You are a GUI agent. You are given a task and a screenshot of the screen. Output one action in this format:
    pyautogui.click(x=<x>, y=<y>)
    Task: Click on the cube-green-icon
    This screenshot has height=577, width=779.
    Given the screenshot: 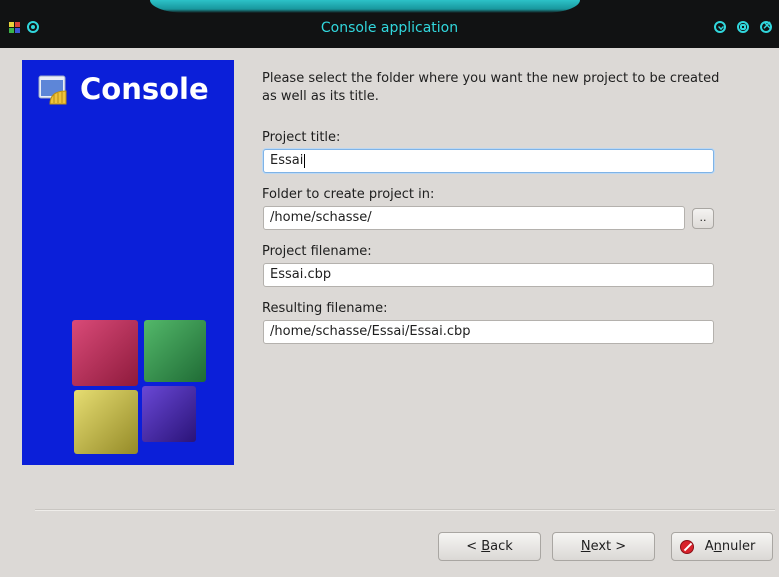 What is the action you would take?
    pyautogui.click(x=175, y=351)
    